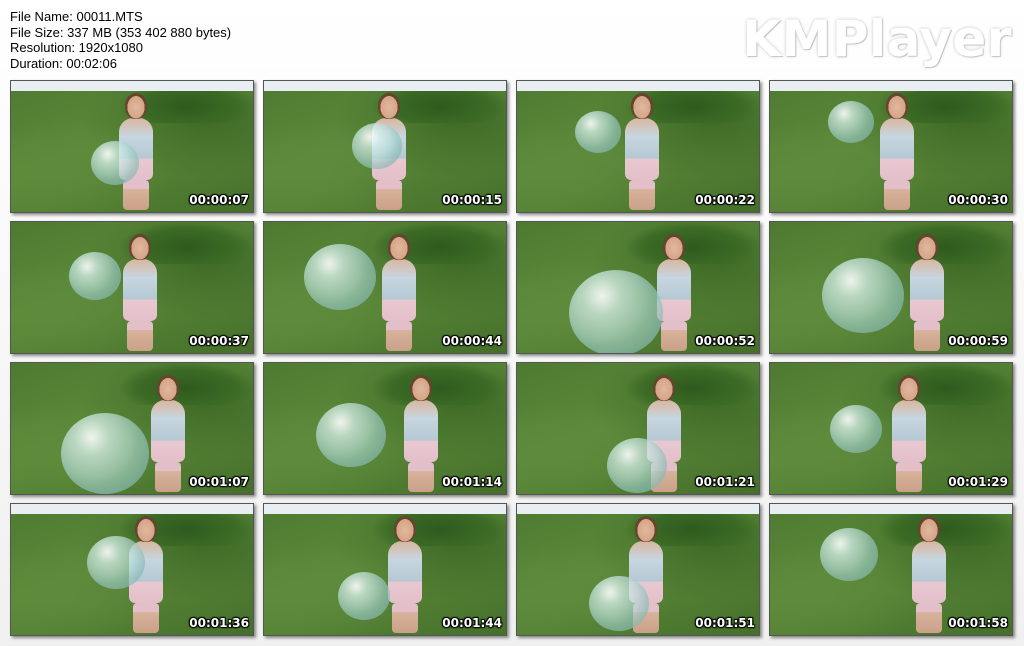 This screenshot has height=646, width=1024. I want to click on video-thumbnail: 00:00:22, so click(638, 146).